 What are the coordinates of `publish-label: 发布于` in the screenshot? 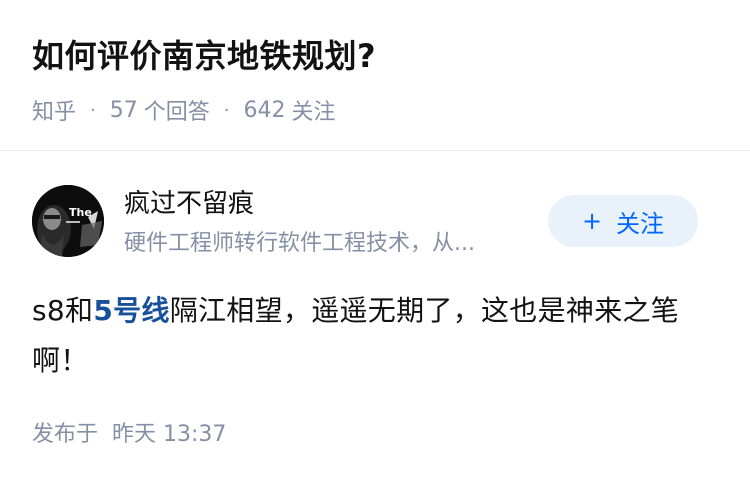 It's located at (65, 434).